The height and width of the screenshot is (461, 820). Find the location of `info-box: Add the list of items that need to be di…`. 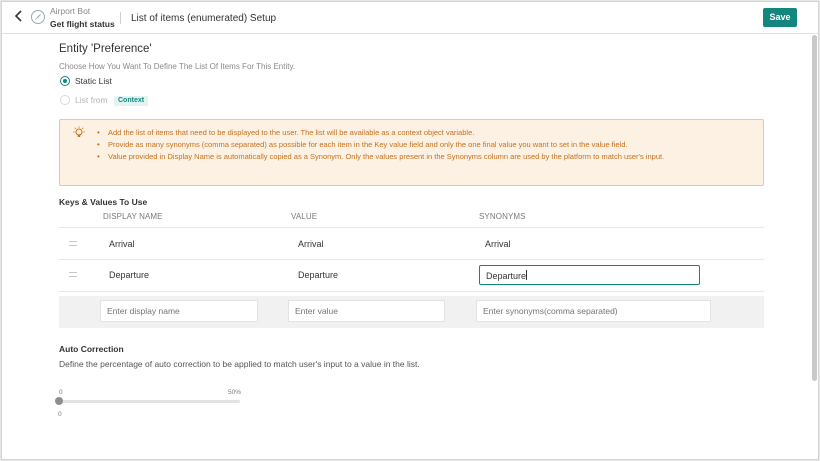

info-box: Add the list of items that need to be di… is located at coordinates (411, 152).